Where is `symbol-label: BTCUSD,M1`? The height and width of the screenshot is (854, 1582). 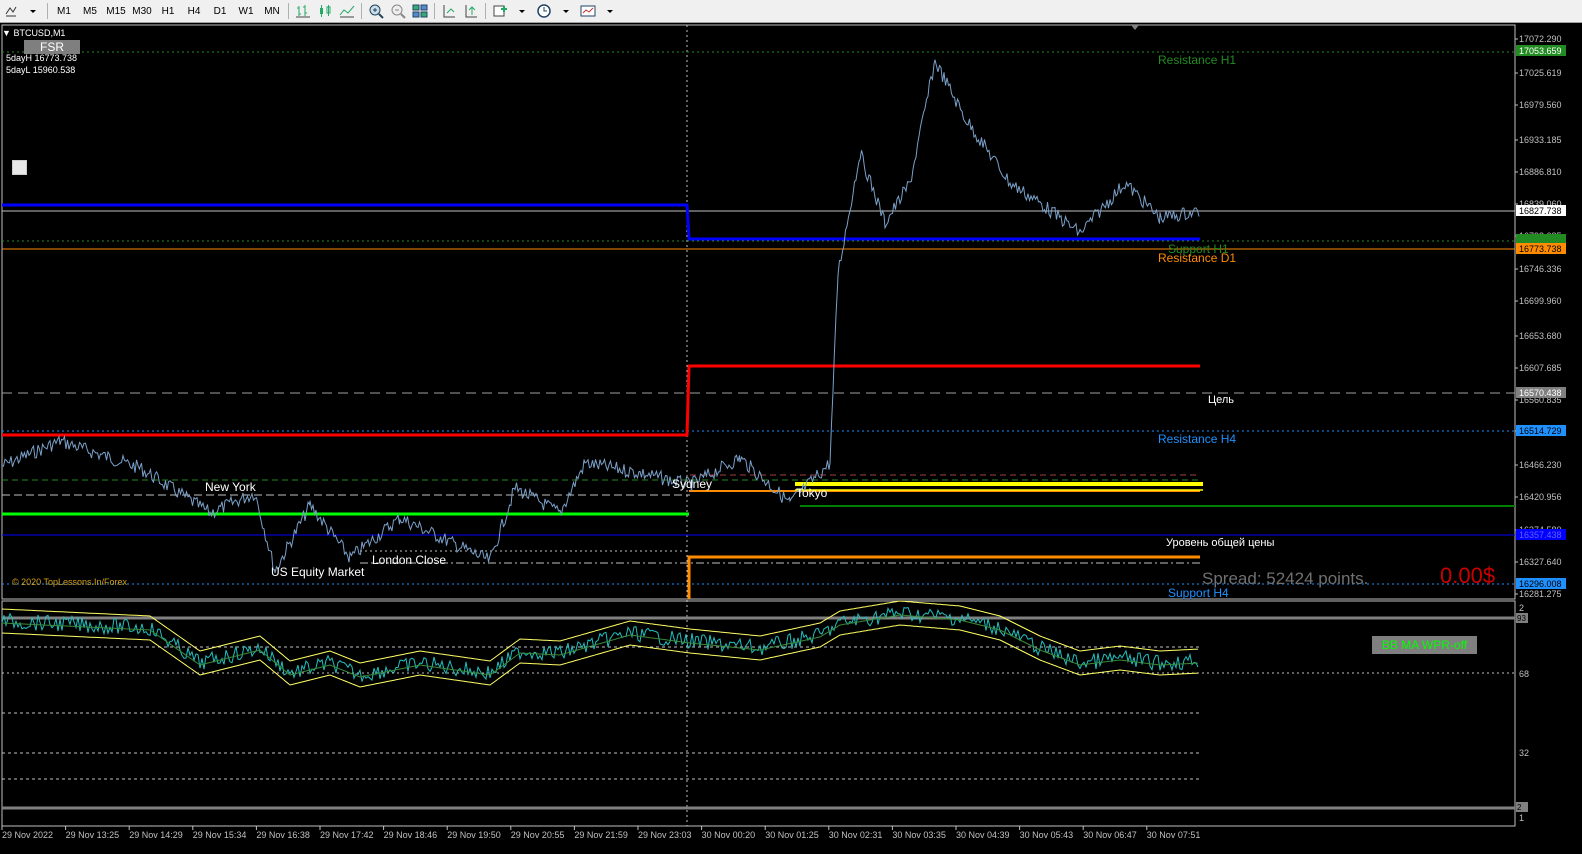
symbol-label: BTCUSD,M1 is located at coordinates (39, 33).